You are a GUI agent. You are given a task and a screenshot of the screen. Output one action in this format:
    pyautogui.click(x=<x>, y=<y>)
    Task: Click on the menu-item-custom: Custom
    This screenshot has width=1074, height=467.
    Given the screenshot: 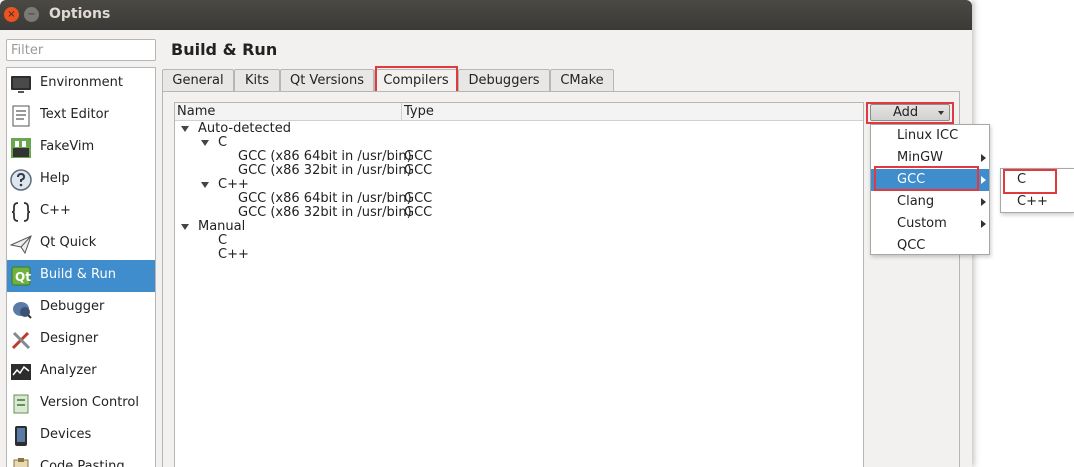 What is the action you would take?
    pyautogui.click(x=930, y=224)
    